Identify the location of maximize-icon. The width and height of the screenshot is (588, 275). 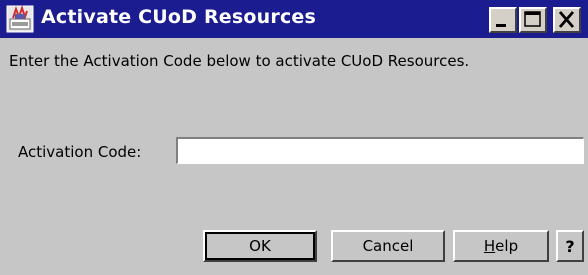
(532, 19).